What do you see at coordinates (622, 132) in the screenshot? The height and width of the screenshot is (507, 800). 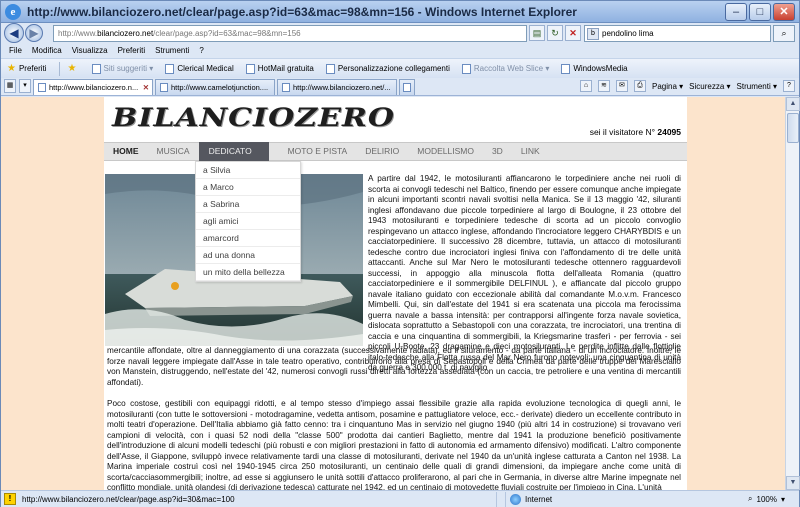 I see `visitor-label: sei il visitatore N°` at bounding box center [622, 132].